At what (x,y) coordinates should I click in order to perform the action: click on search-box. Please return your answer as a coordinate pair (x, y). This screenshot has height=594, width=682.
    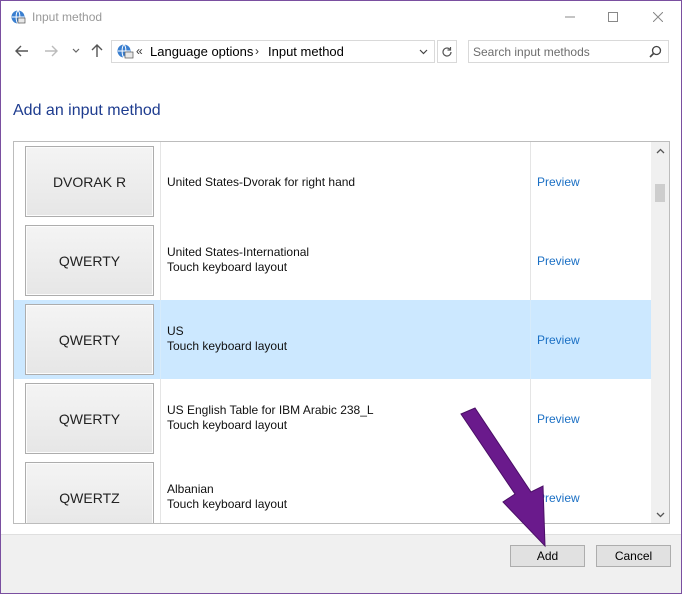
    Looking at the image, I should click on (568, 51).